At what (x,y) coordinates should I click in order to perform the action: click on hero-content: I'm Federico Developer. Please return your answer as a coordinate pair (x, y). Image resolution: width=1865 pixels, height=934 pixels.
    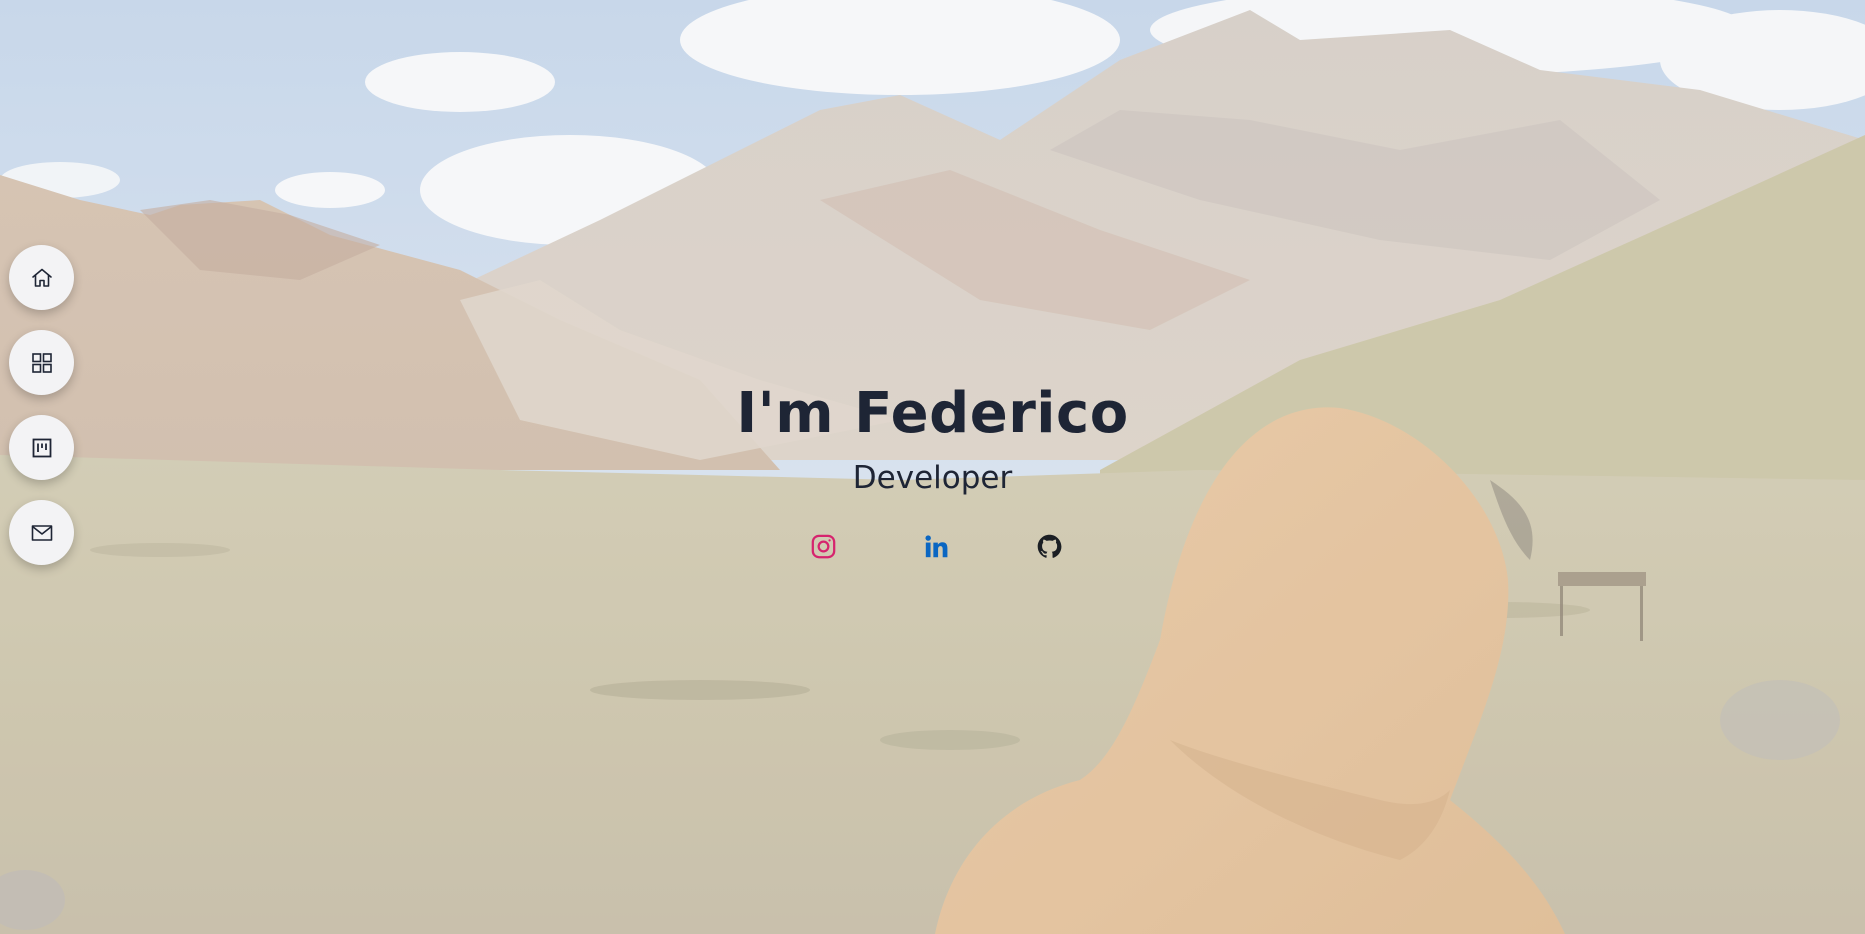
    Looking at the image, I should click on (932, 439).